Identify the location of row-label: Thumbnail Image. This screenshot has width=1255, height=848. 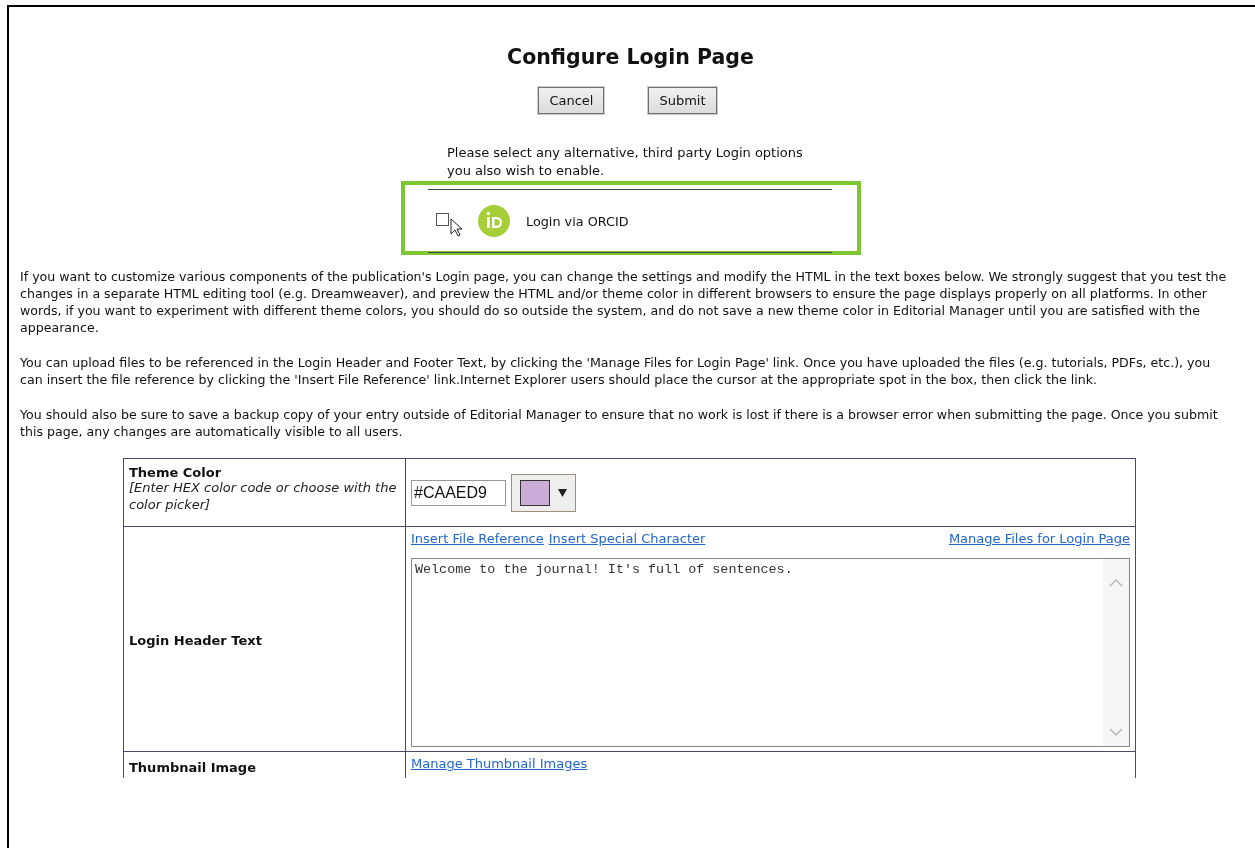
(193, 768).